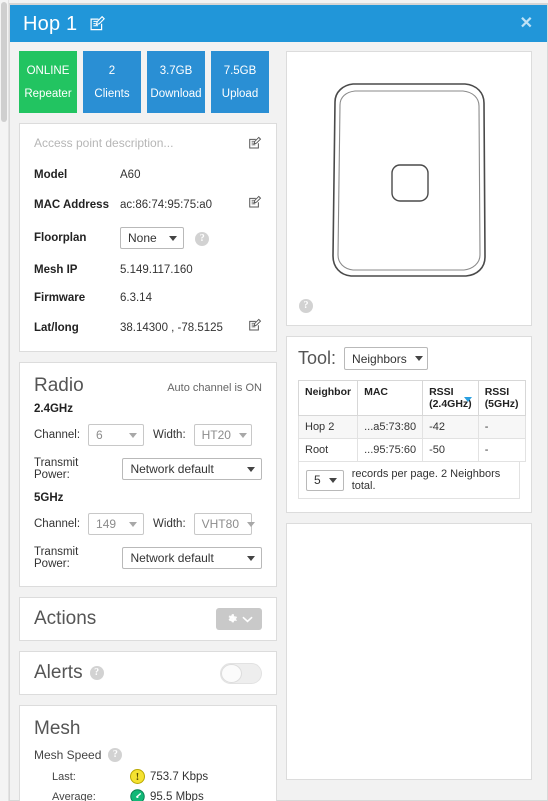  I want to click on stat-label: Download, so click(176, 93).